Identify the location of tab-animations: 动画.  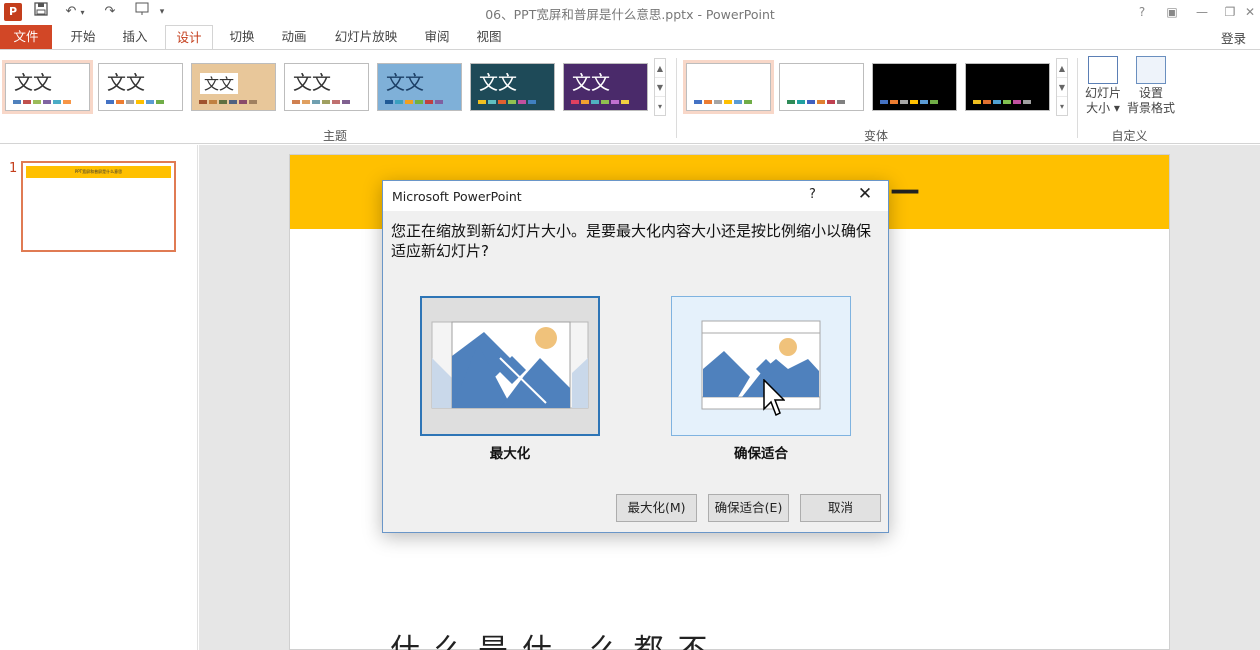
(294, 37).